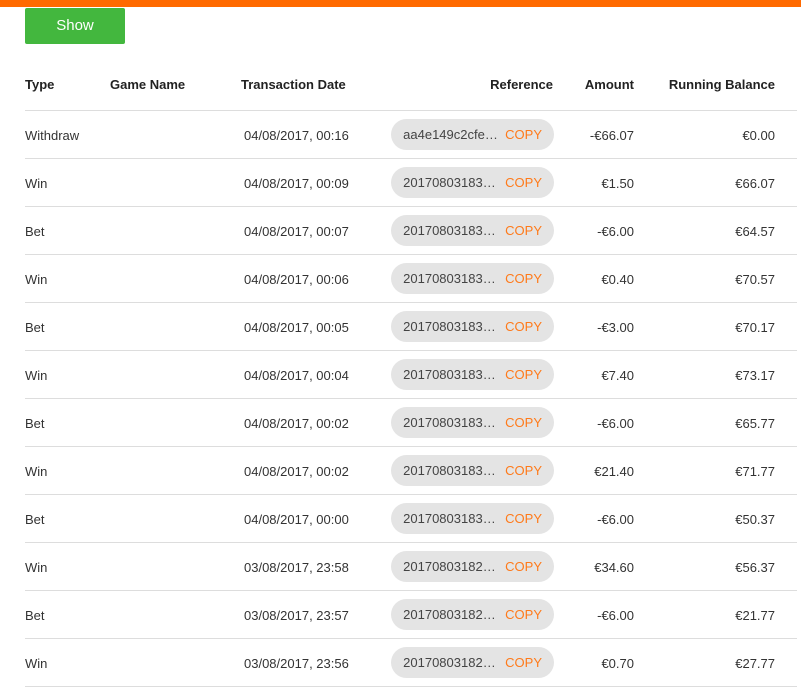  Describe the element at coordinates (755, 519) in the screenshot. I see `running-balance: €50.37` at that location.